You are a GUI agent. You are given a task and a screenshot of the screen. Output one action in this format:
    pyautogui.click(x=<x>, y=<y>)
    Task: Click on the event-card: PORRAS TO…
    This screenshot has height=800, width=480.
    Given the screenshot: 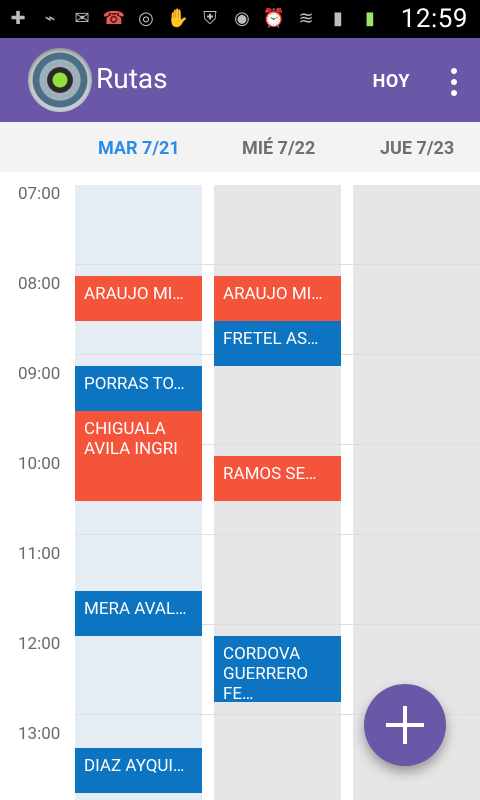 What is the action you would take?
    pyautogui.click(x=138, y=388)
    